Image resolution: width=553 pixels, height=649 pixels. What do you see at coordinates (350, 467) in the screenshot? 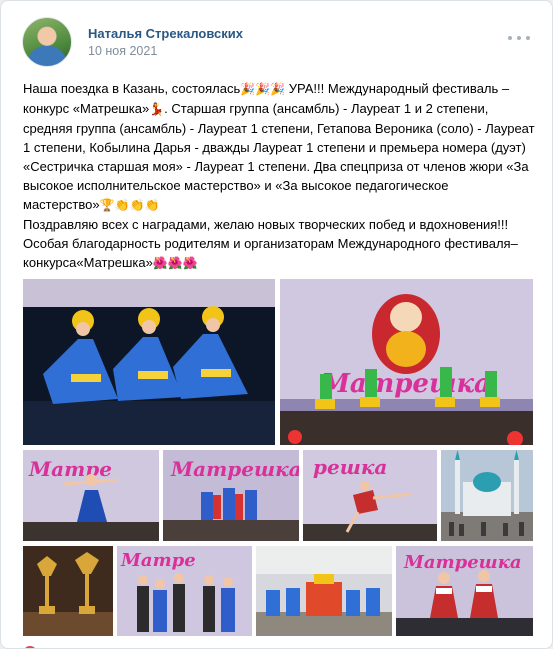
I see `banner-text-end: решка` at bounding box center [350, 467].